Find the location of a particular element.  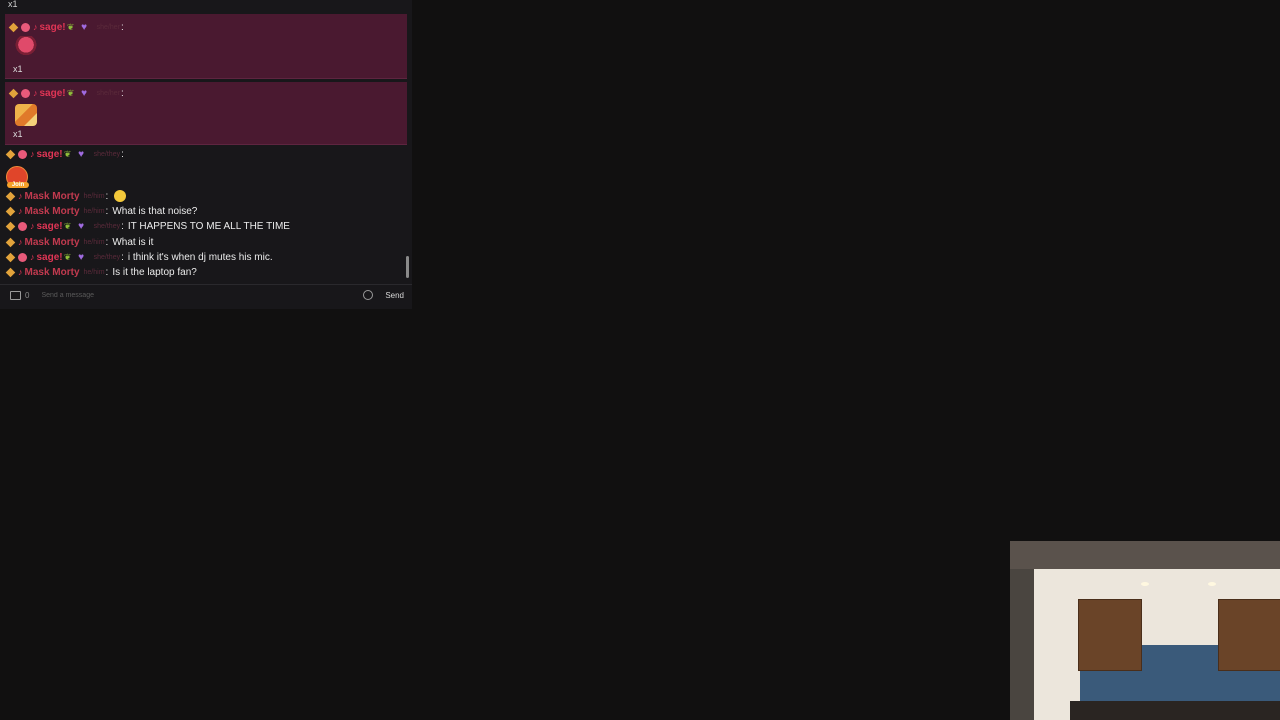

webcam-counter is located at coordinates (1175, 710).